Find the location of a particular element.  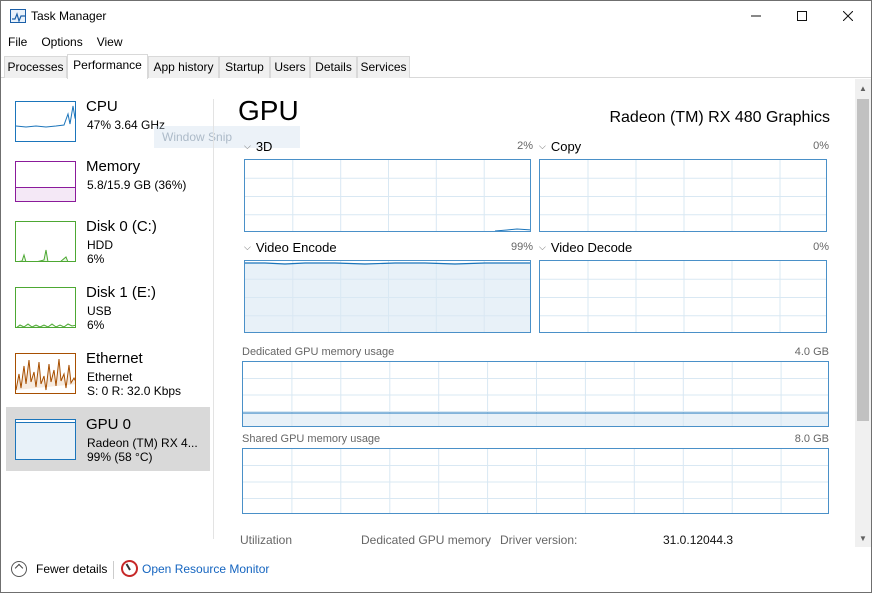

resource-item-disk-0: Disk 0 (C:) HDD 6% is located at coordinates (108, 241).